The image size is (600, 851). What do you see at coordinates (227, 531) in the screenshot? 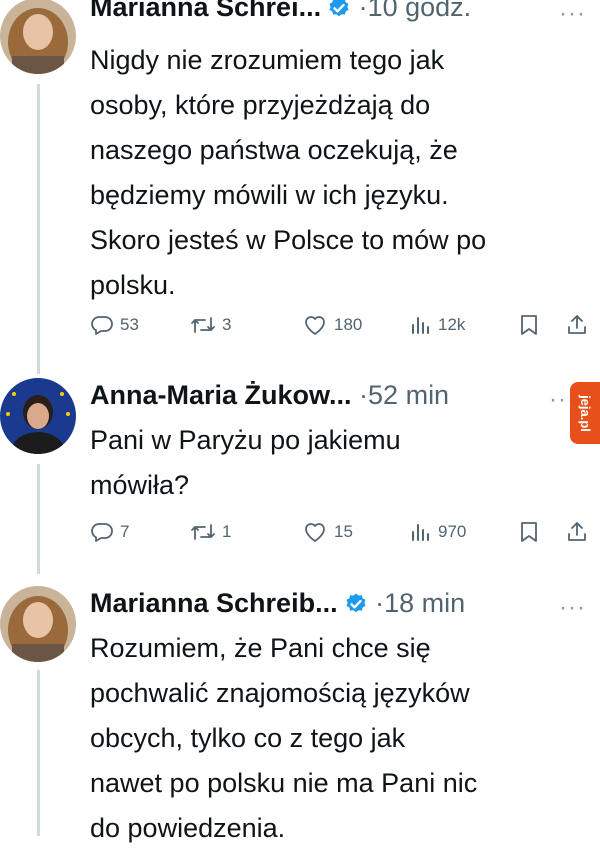
I see `retweet-count: 1` at bounding box center [227, 531].